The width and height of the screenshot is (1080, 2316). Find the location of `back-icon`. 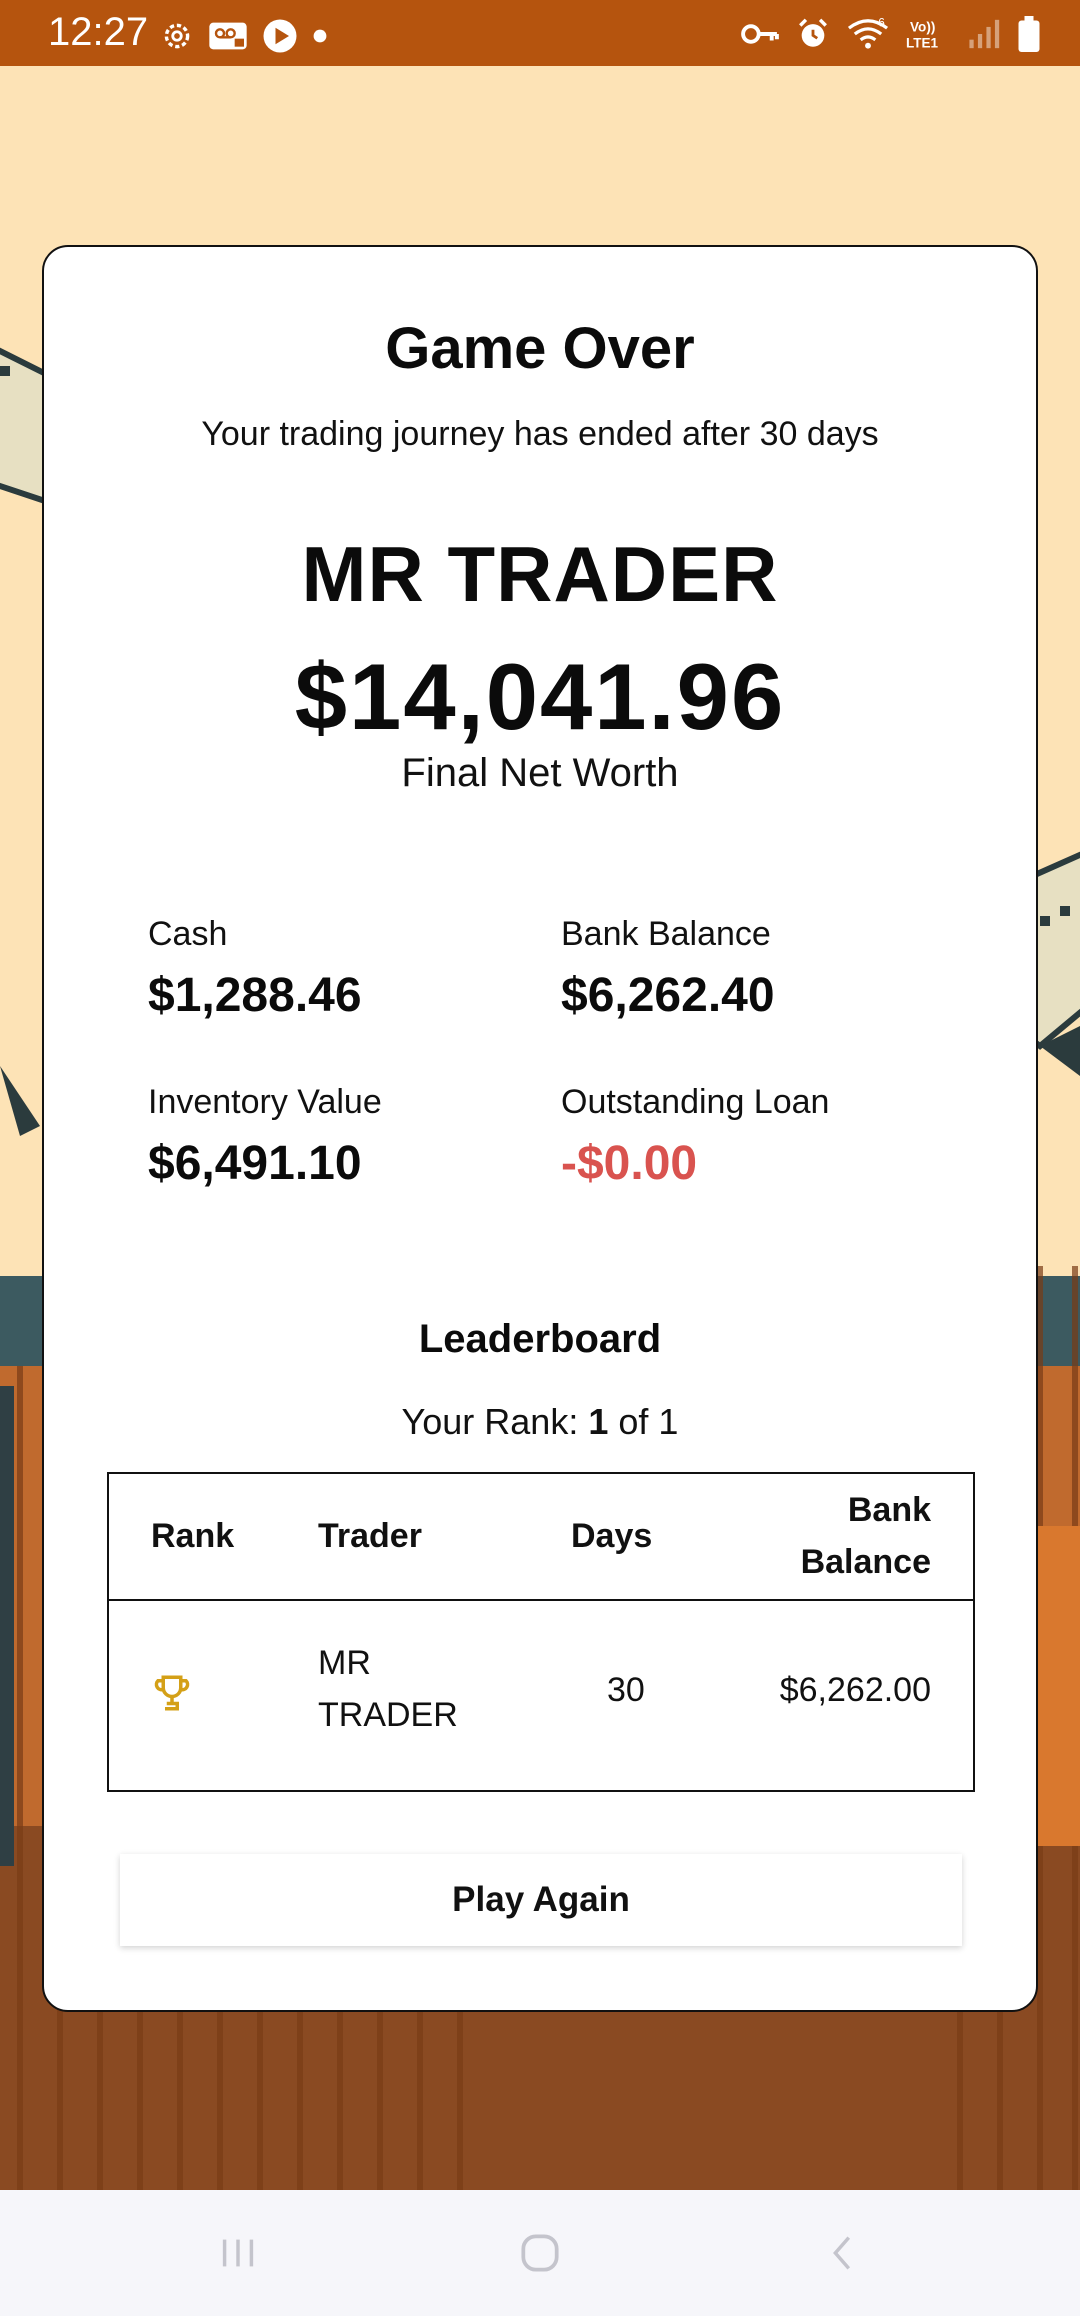

back-icon is located at coordinates (842, 2253).